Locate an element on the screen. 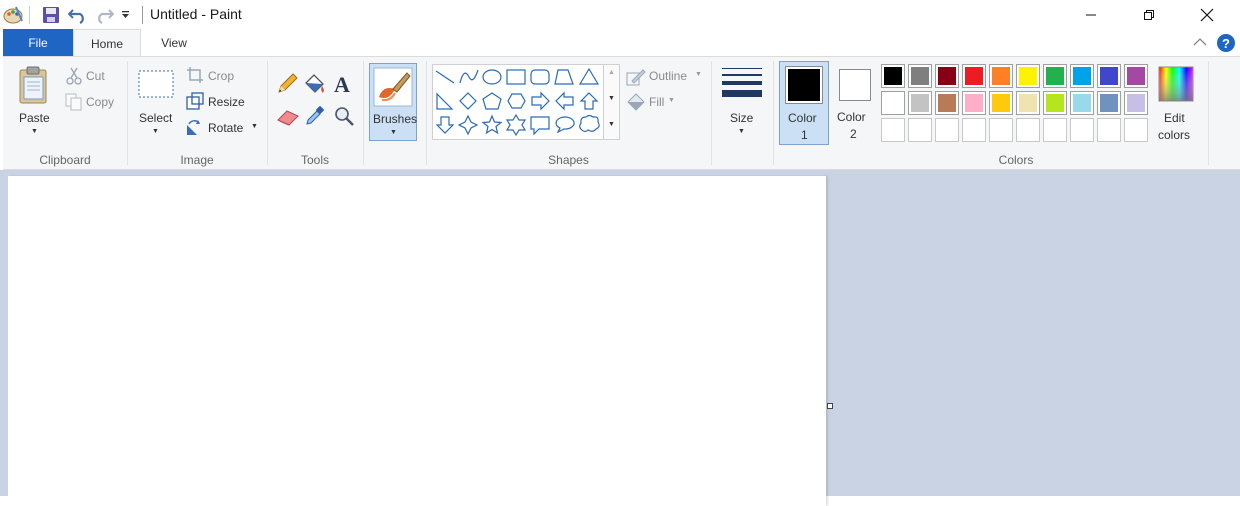 This screenshot has width=1240, height=506. select-dropdown-icon: ▼ is located at coordinates (155, 131).